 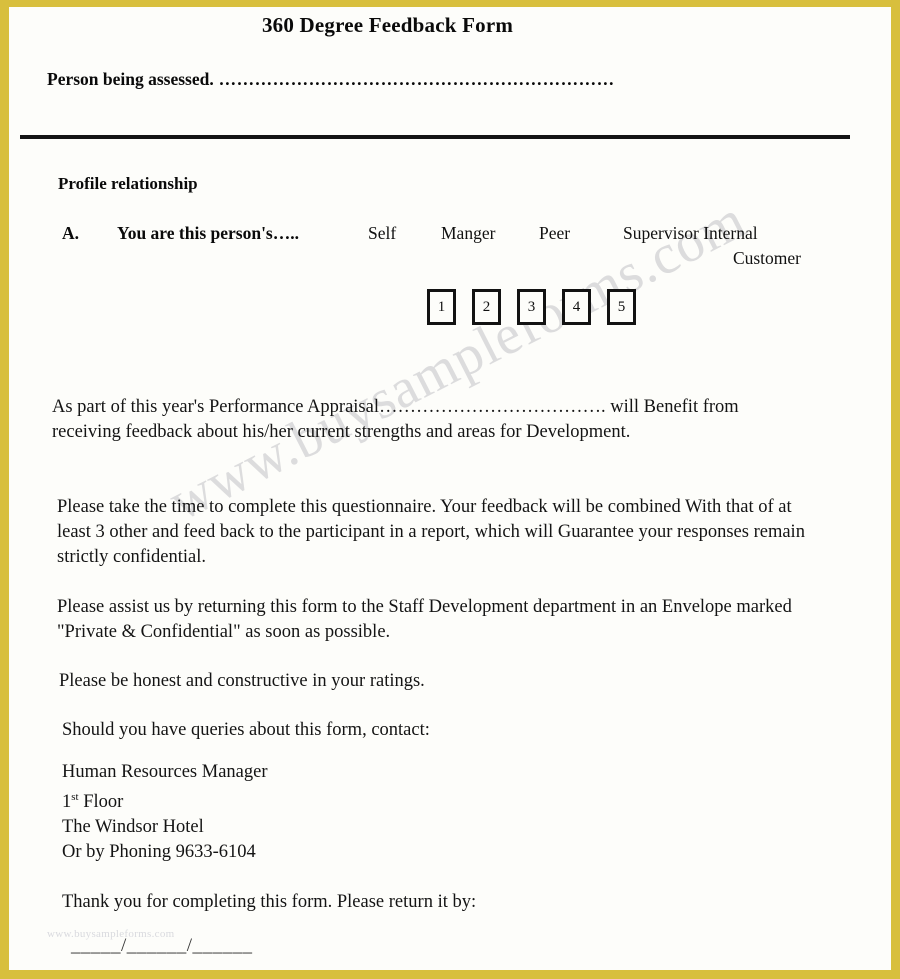 What do you see at coordinates (766, 258) in the screenshot?
I see `option-label-customer: Customer` at bounding box center [766, 258].